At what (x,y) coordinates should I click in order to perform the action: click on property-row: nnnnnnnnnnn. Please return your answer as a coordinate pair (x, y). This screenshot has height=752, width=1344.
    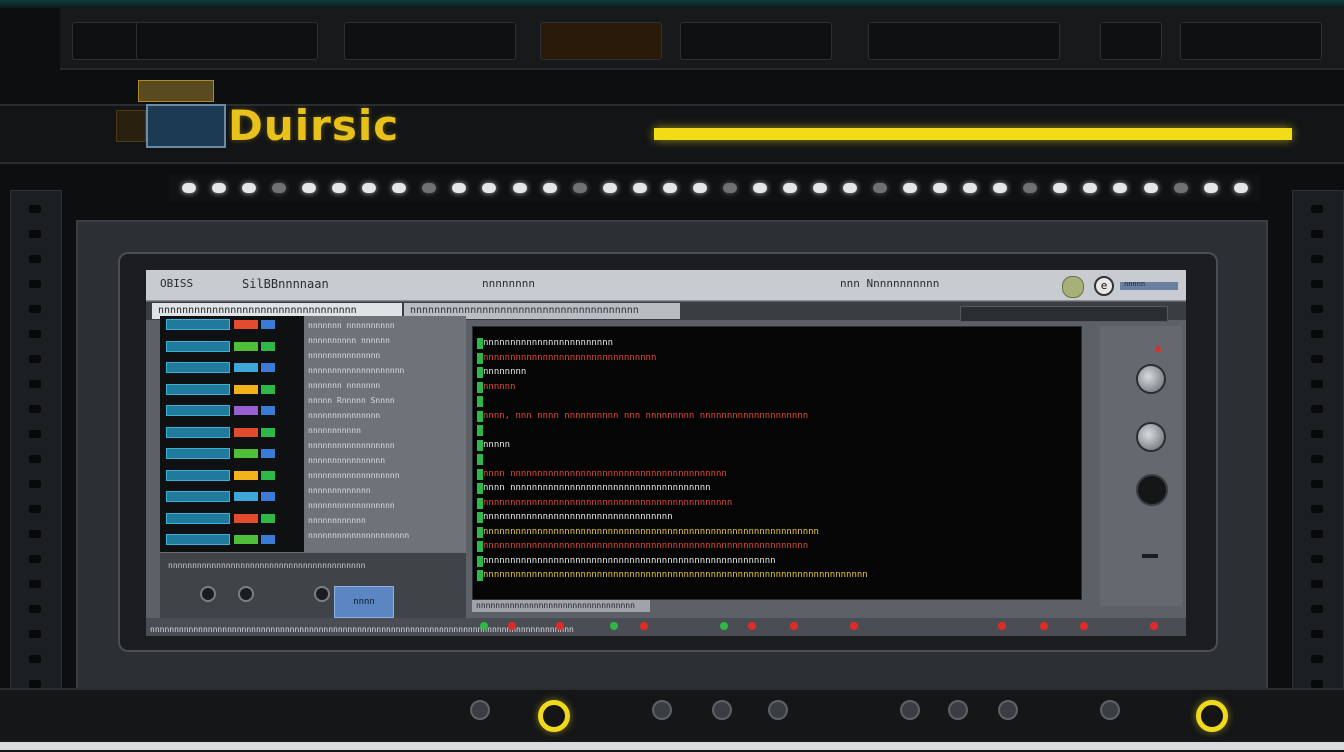
    Looking at the image, I should click on (334, 430).